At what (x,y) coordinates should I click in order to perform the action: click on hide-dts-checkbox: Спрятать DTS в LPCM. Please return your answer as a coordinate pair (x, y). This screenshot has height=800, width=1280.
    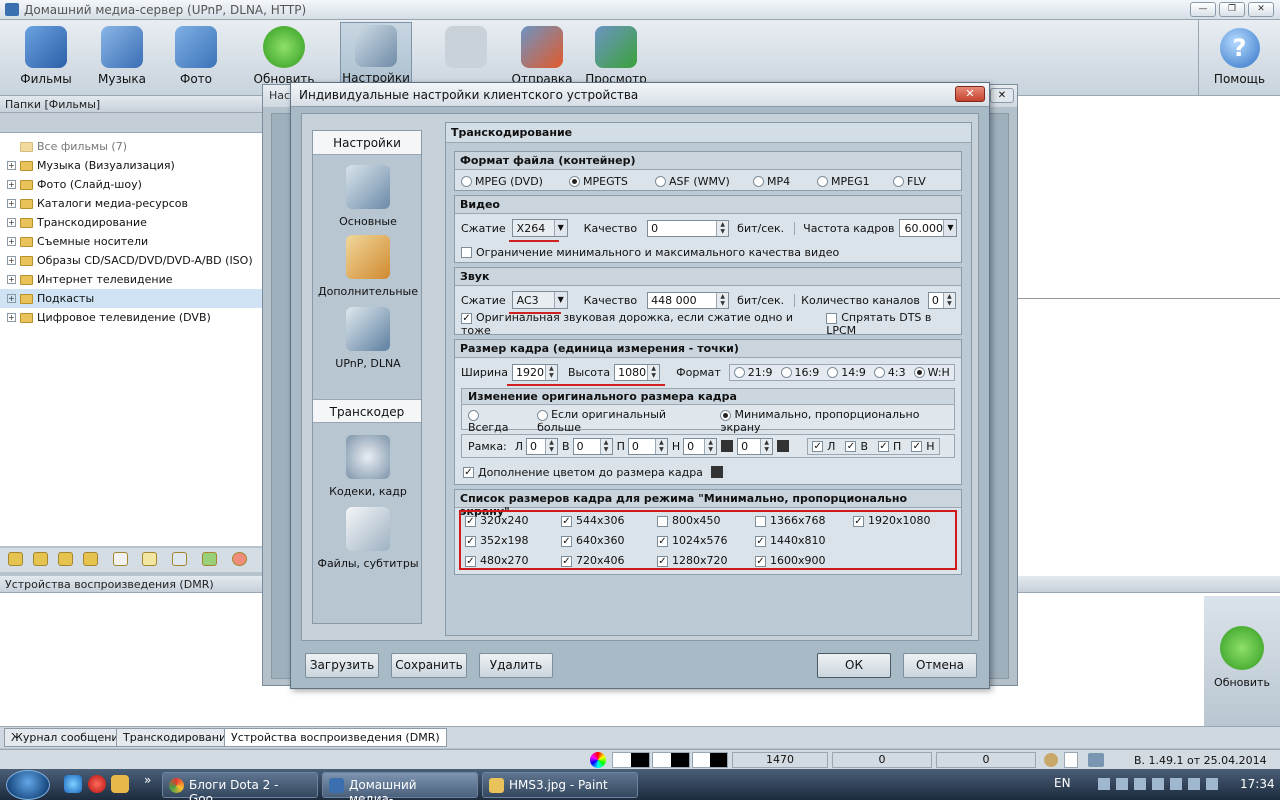
    Looking at the image, I should click on (893, 324).